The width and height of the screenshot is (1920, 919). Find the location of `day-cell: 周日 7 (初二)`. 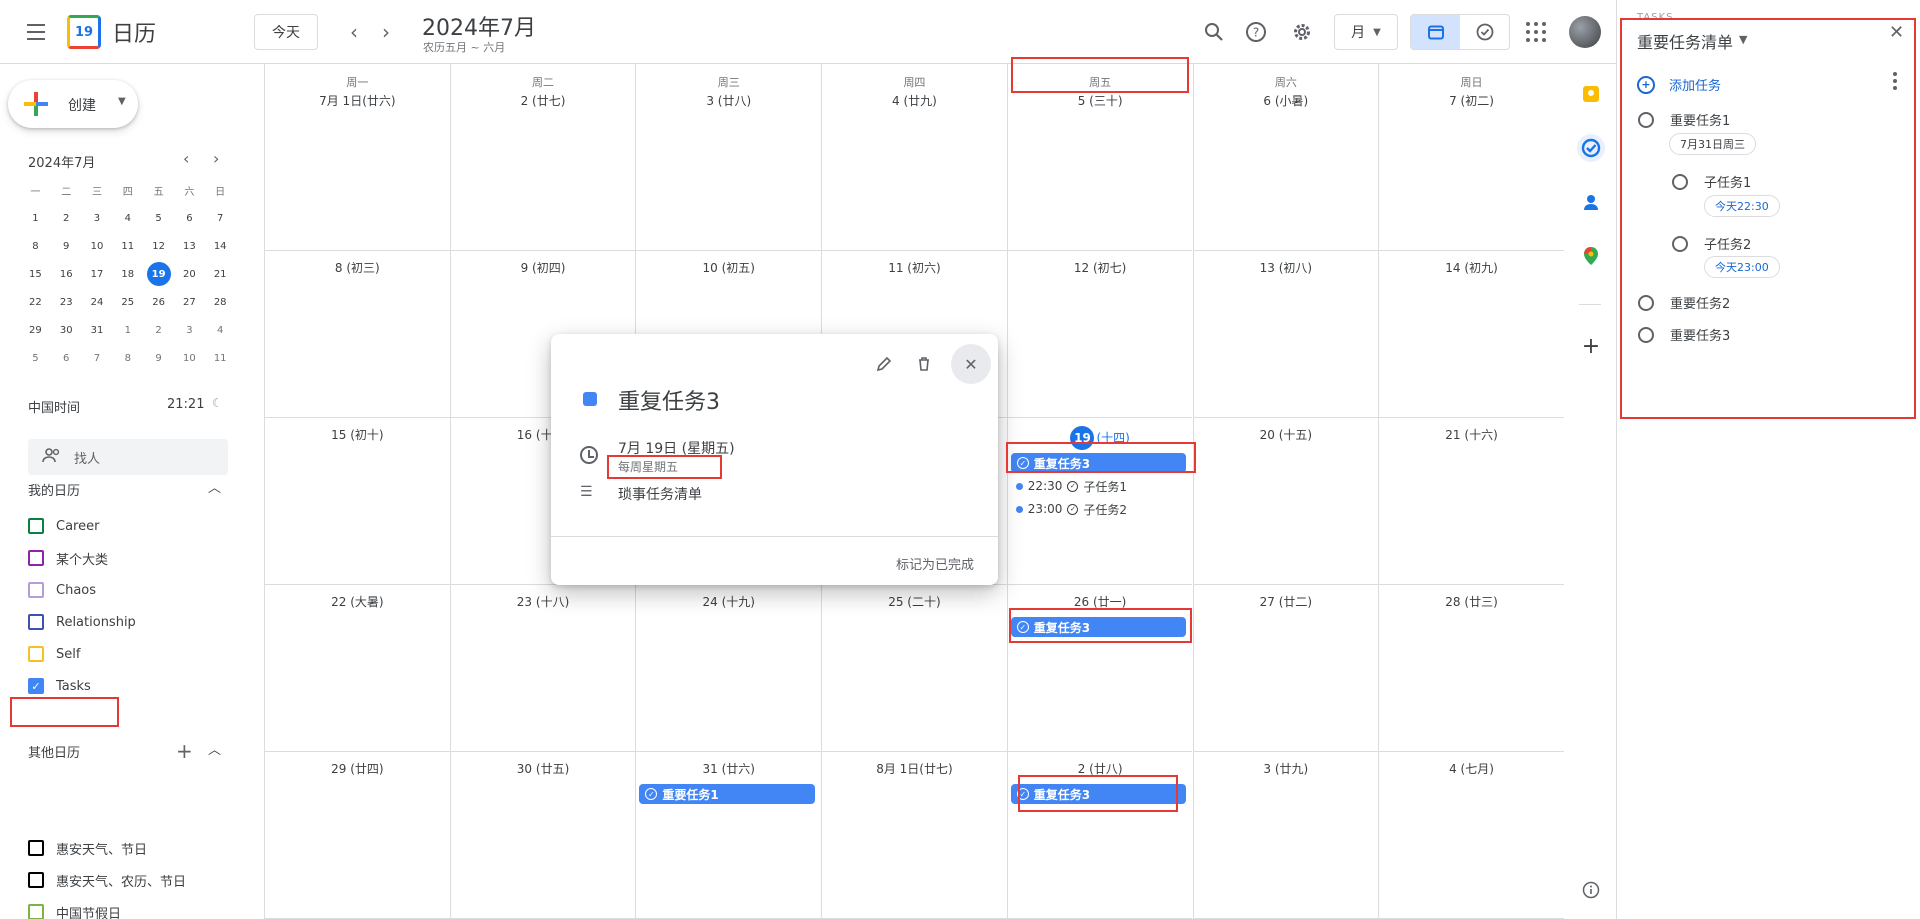

day-cell: 周日 7 (初二) is located at coordinates (1471, 157).